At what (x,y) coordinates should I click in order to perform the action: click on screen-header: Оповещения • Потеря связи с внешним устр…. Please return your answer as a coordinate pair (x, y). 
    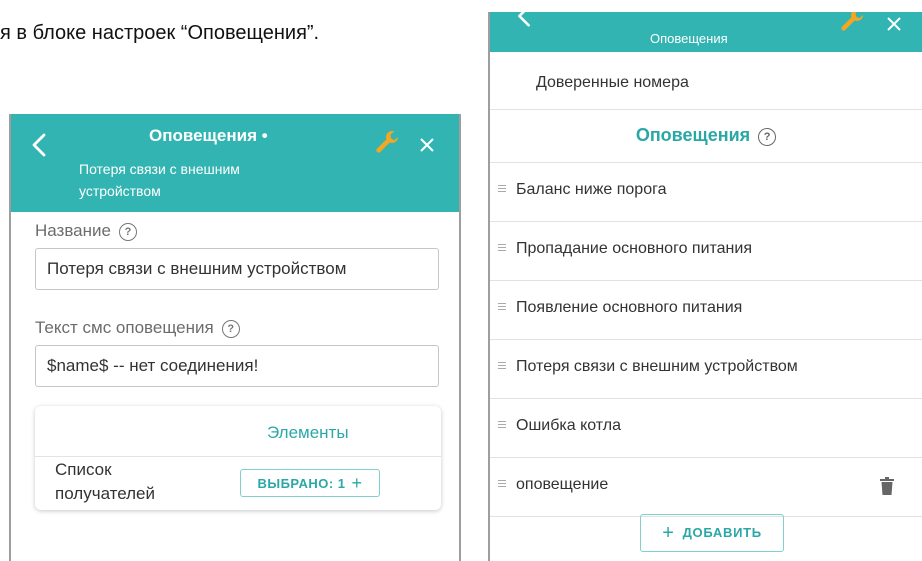
    Looking at the image, I should click on (235, 163).